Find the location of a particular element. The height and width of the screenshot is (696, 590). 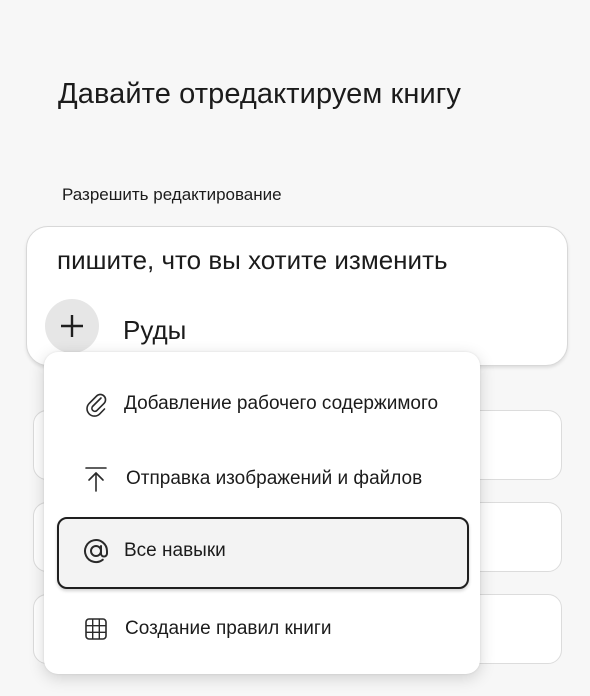

table-grid-icon is located at coordinates (96, 629).